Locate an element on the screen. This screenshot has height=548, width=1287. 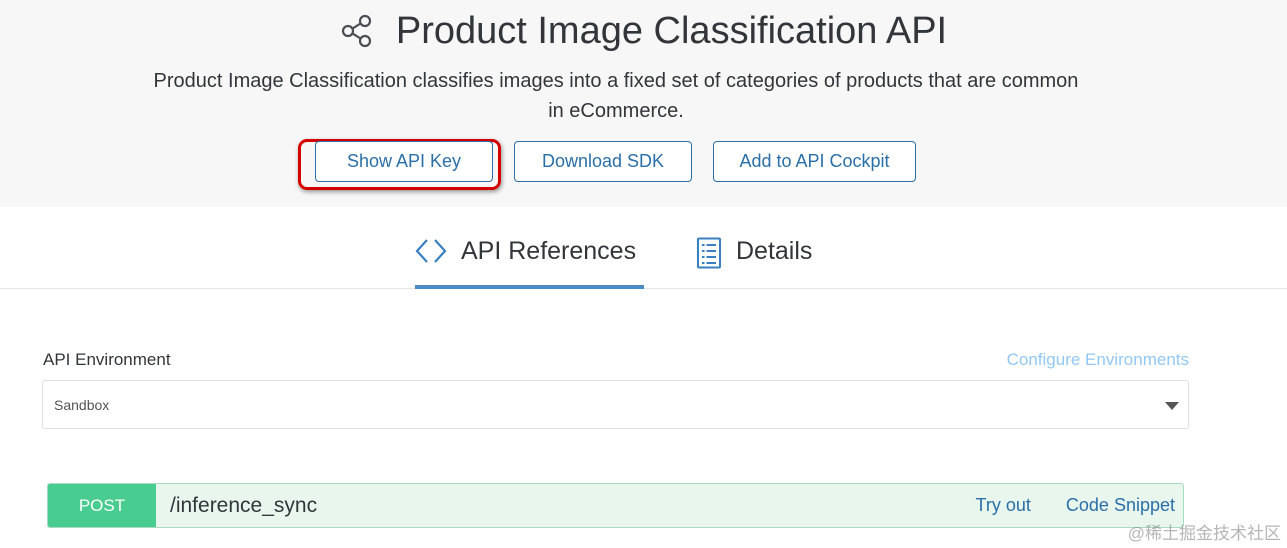
watermark: @稀土掘金技术社区 is located at coordinates (1204, 533).